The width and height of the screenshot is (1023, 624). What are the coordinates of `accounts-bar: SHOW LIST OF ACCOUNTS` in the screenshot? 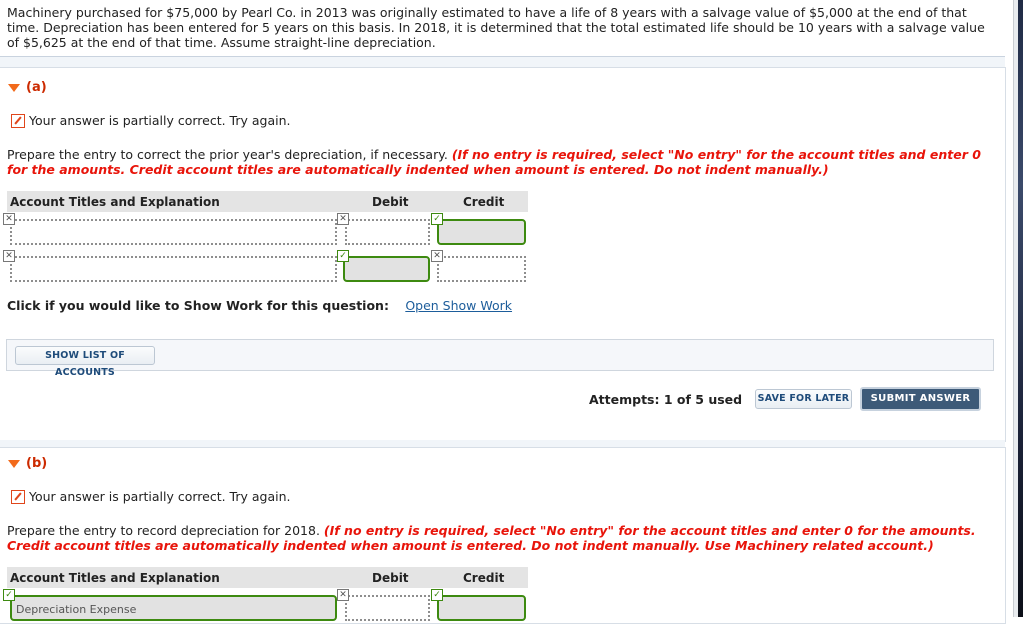 It's located at (500, 358).